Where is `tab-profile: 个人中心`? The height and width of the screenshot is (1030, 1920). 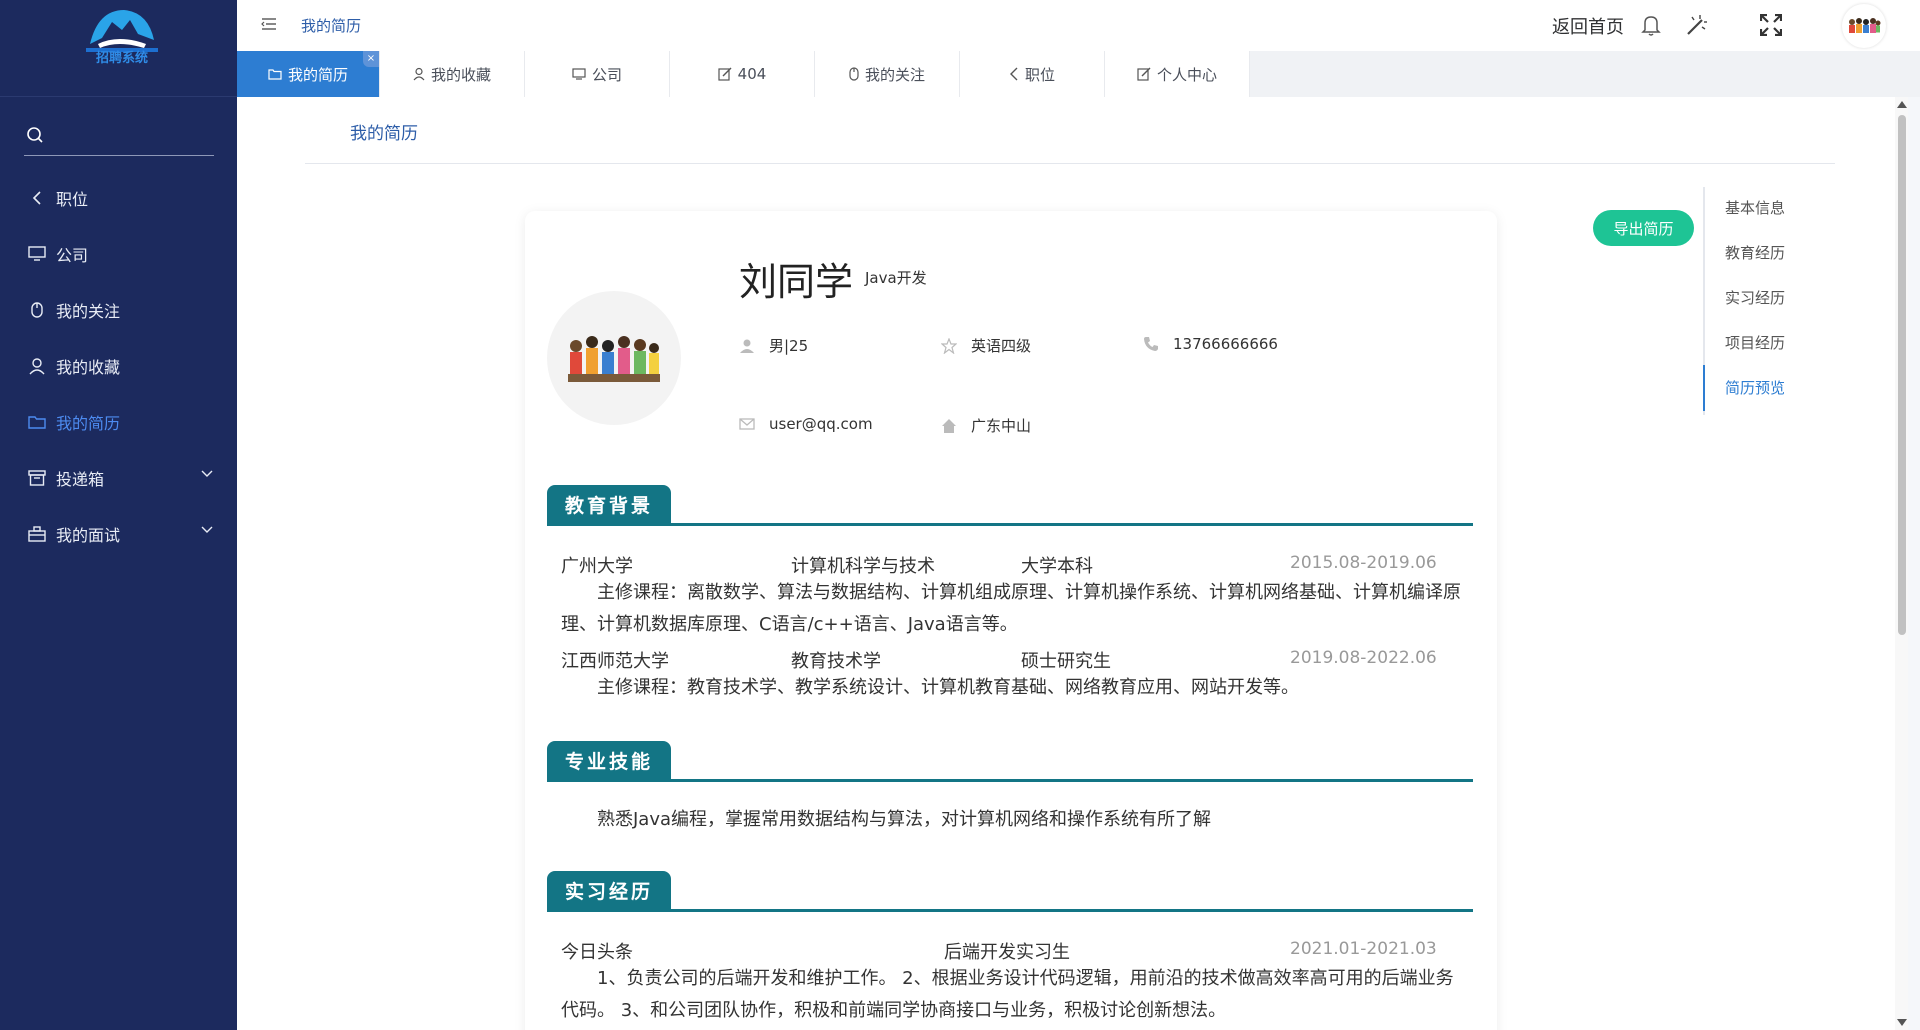
tab-profile: 个人中心 is located at coordinates (1177, 74).